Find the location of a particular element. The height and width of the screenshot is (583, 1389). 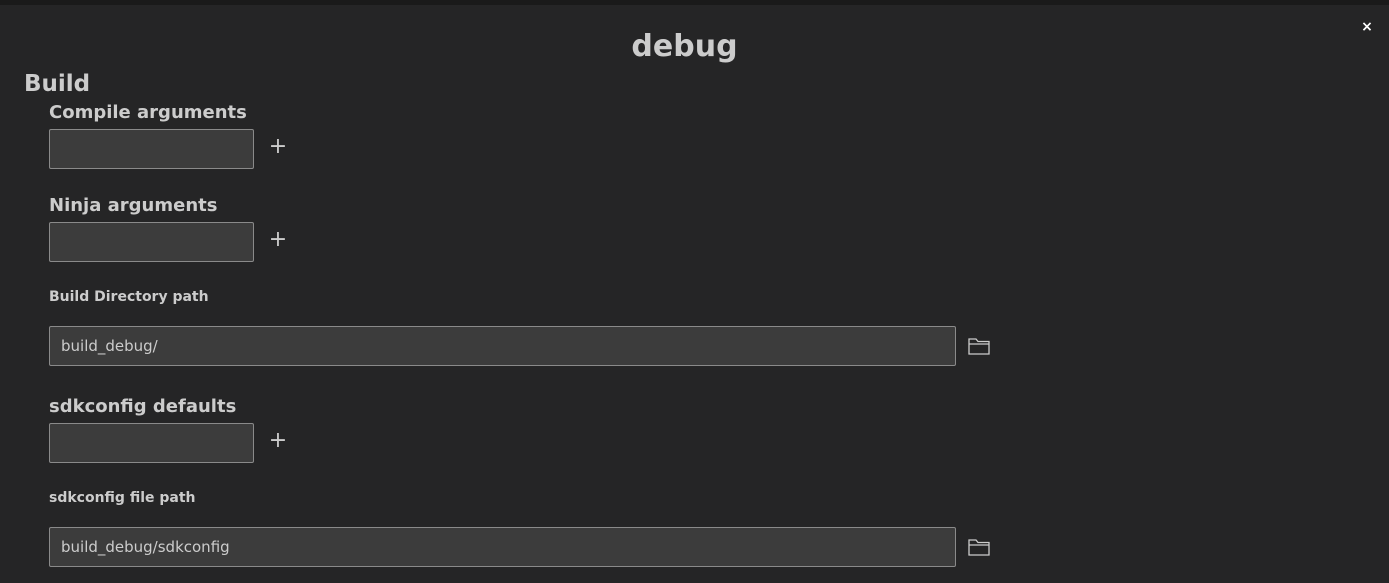

sdkconfig-defaults-label: sdkconfig defaults is located at coordinates (143, 406).